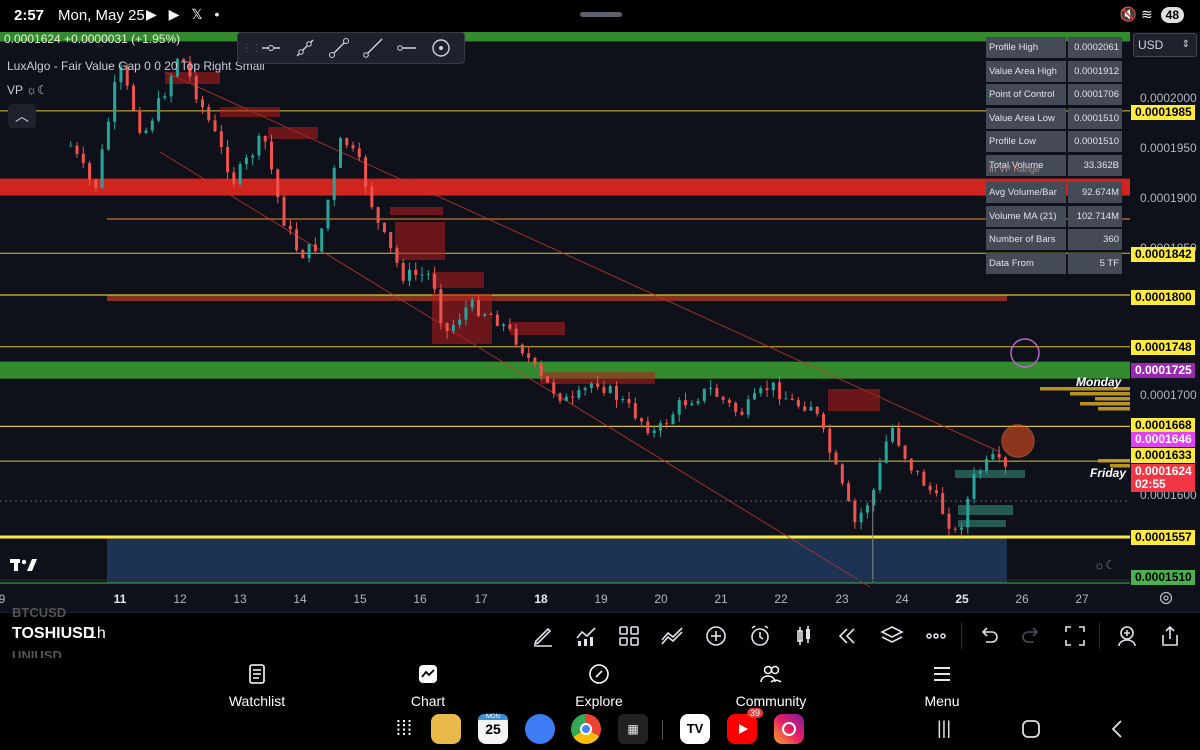 The width and height of the screenshot is (1200, 750). What do you see at coordinates (586, 729) in the screenshot?
I see `chrome-app-icon` at bounding box center [586, 729].